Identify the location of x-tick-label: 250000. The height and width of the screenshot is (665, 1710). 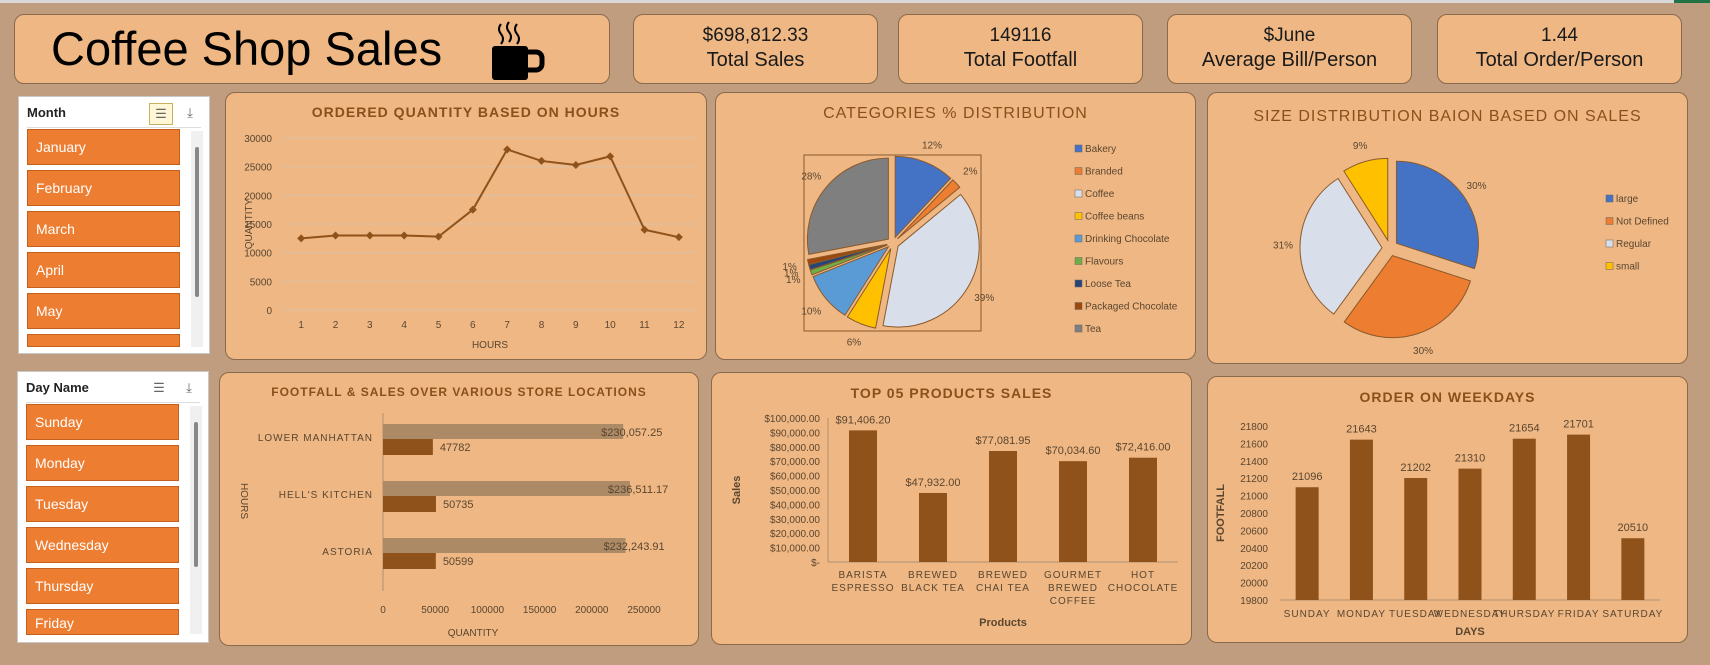
(644, 610).